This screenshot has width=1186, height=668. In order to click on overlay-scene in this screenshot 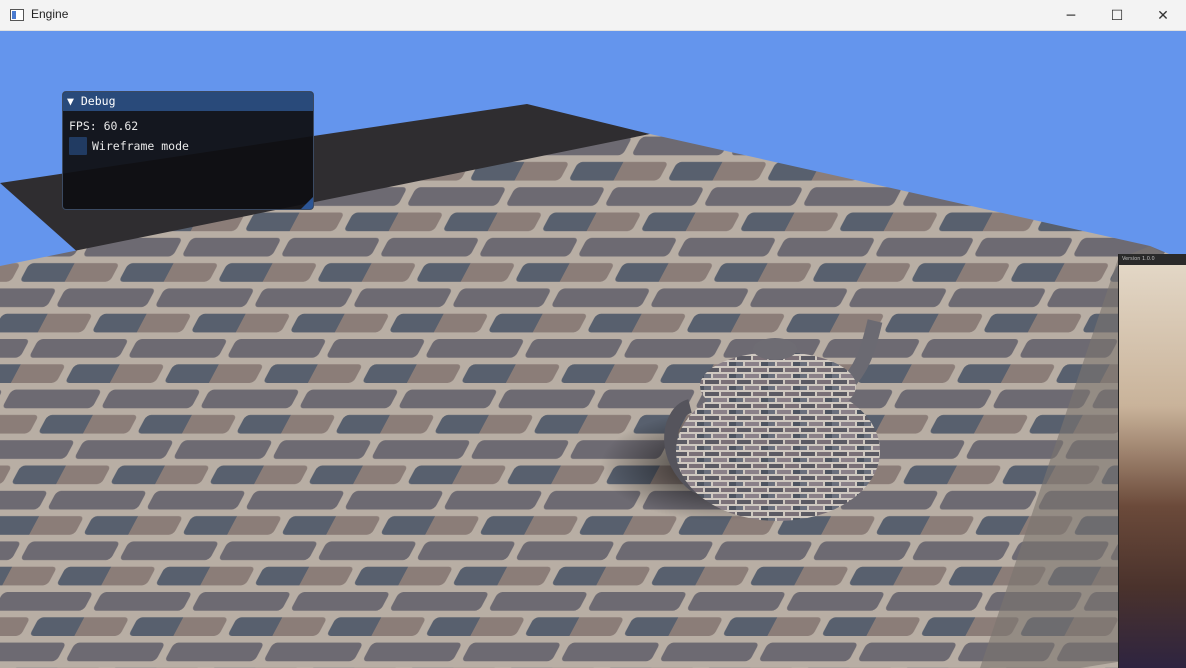, I will do `click(1152, 466)`.